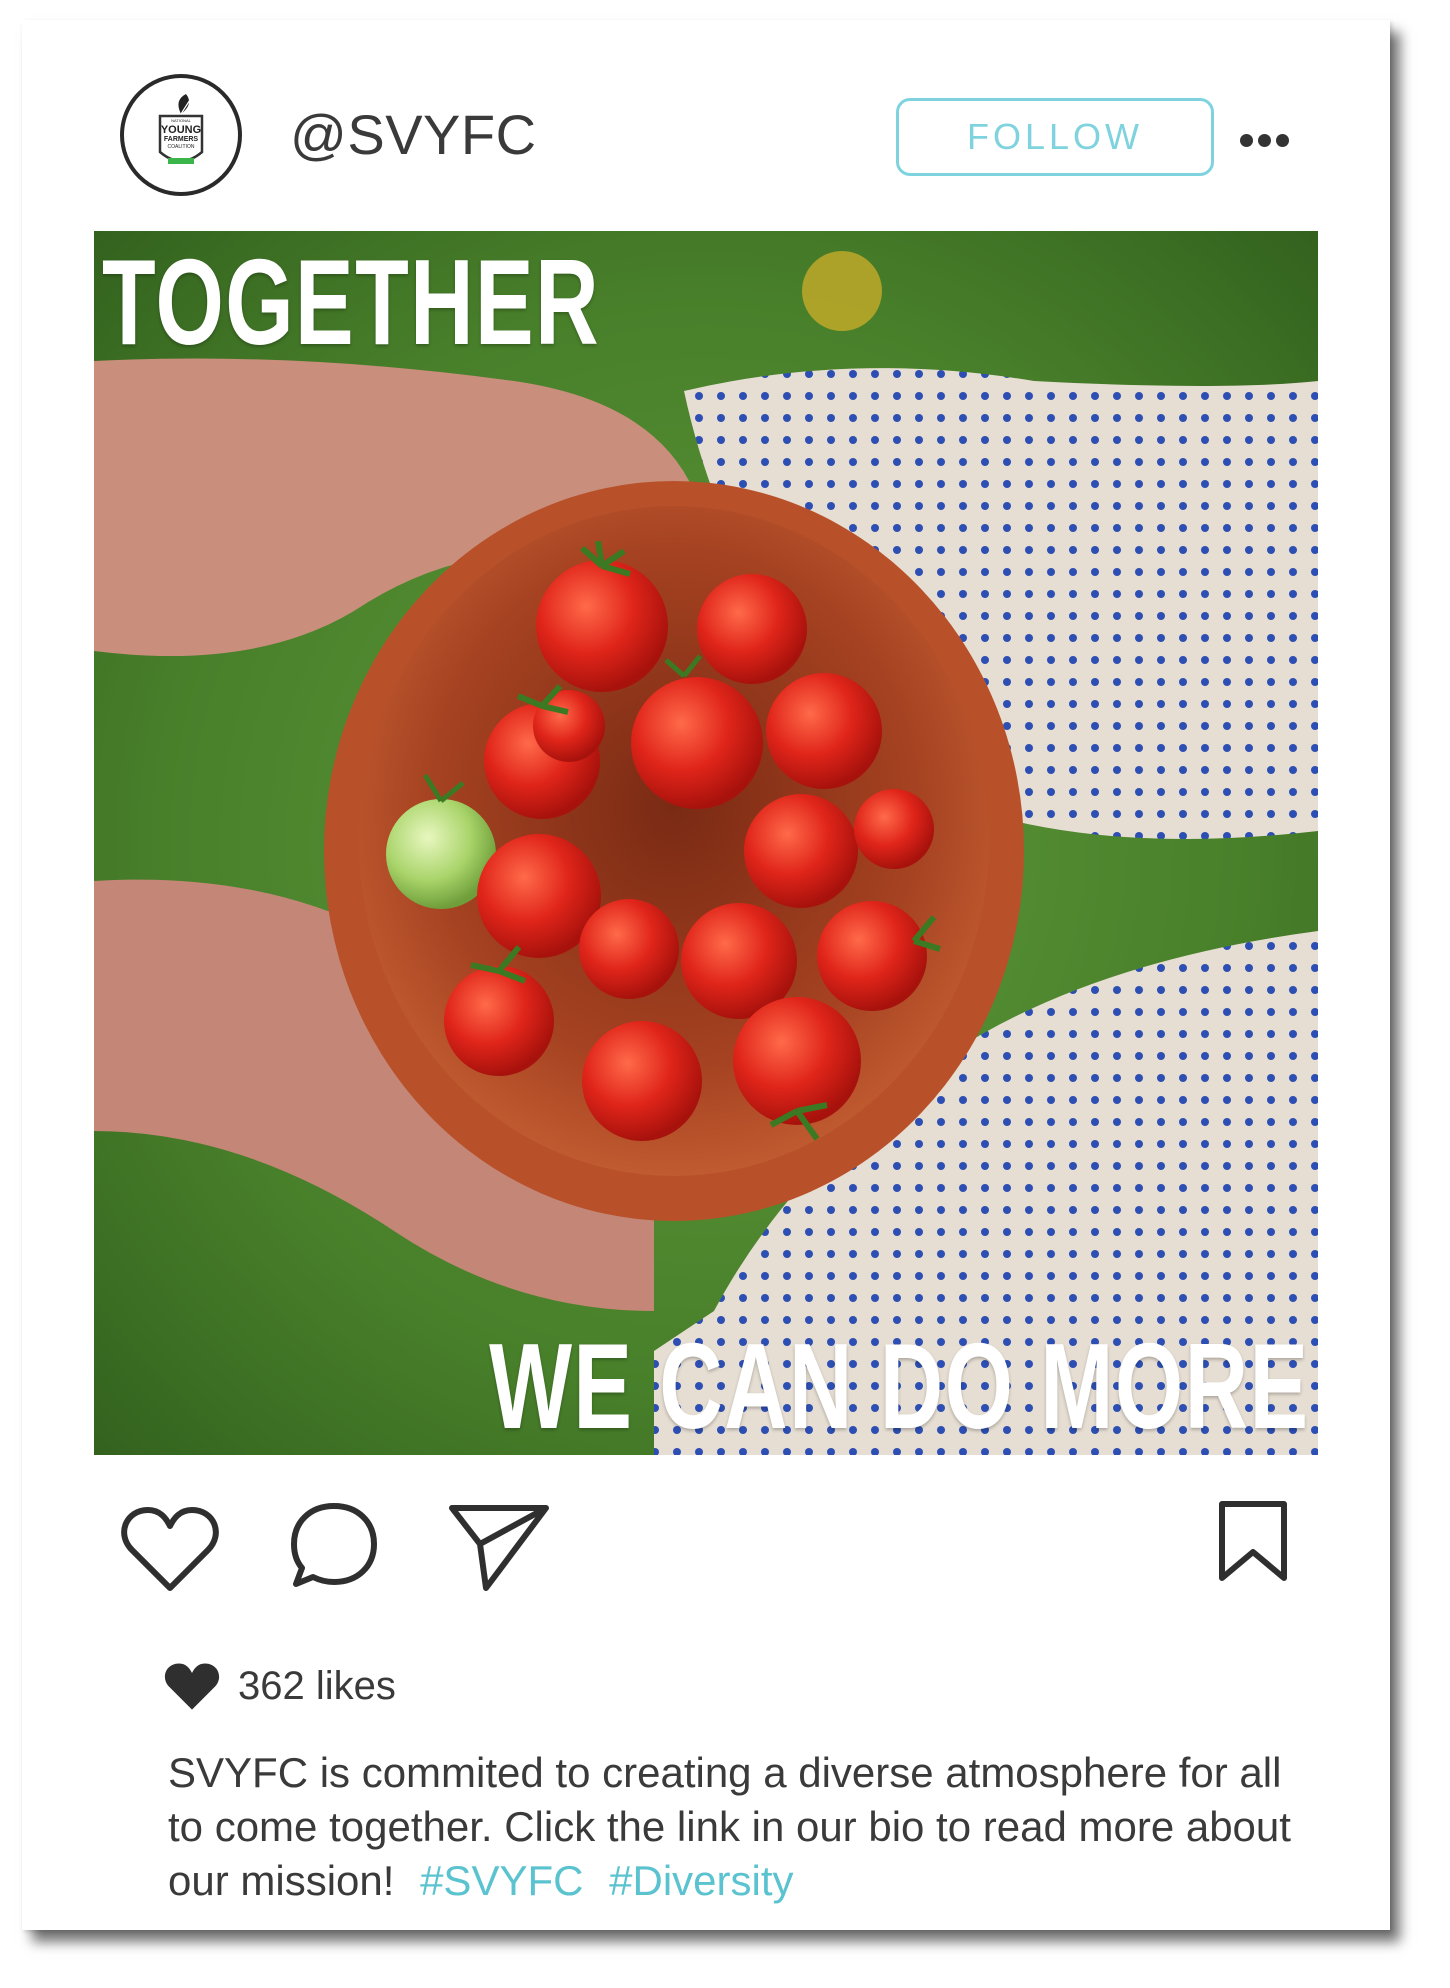 Image resolution: width=1450 pixels, height=1988 pixels. Describe the element at coordinates (501, 1880) in the screenshot. I see `hashtag-link: #SVYFC` at that location.